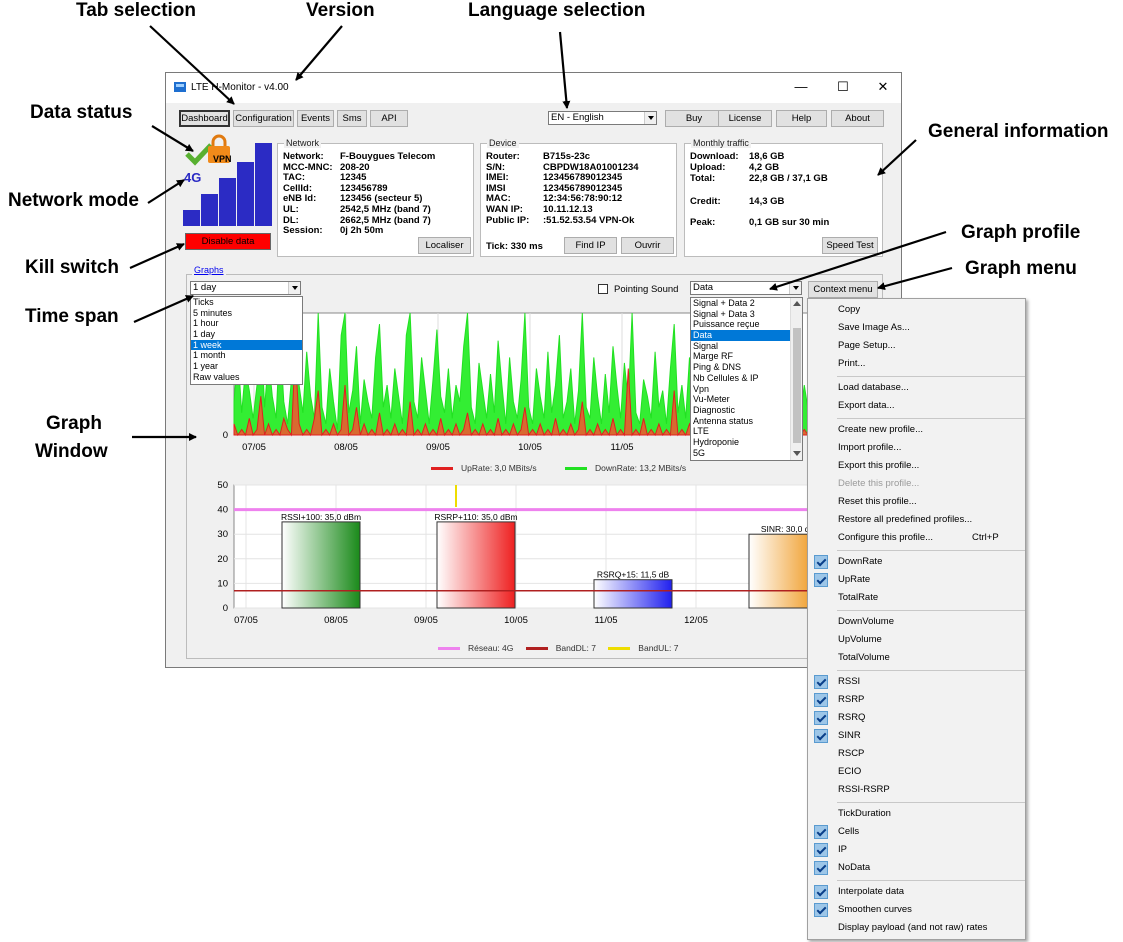 The image size is (1123, 942). I want to click on arrow-graph-profile, so click(858, 260).